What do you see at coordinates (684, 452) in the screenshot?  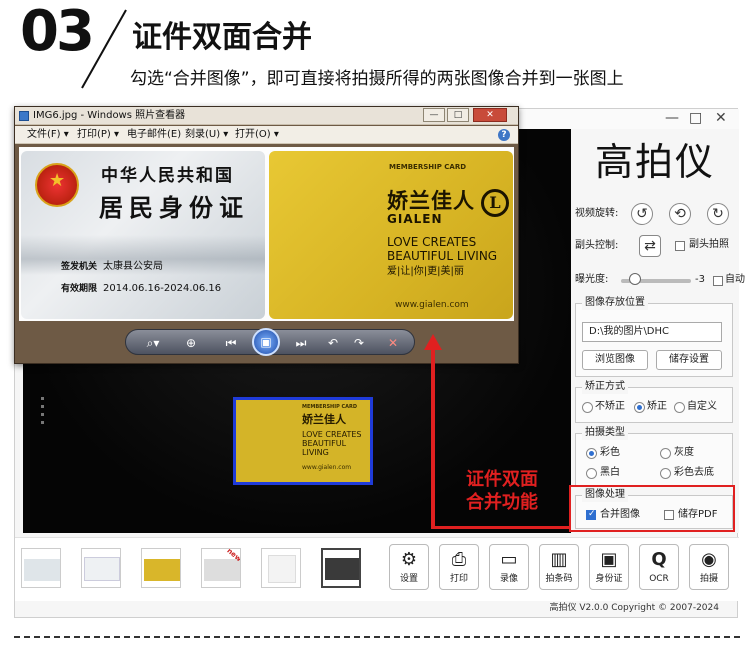 I see `capture-type-label-gray: 灰度` at bounding box center [684, 452].